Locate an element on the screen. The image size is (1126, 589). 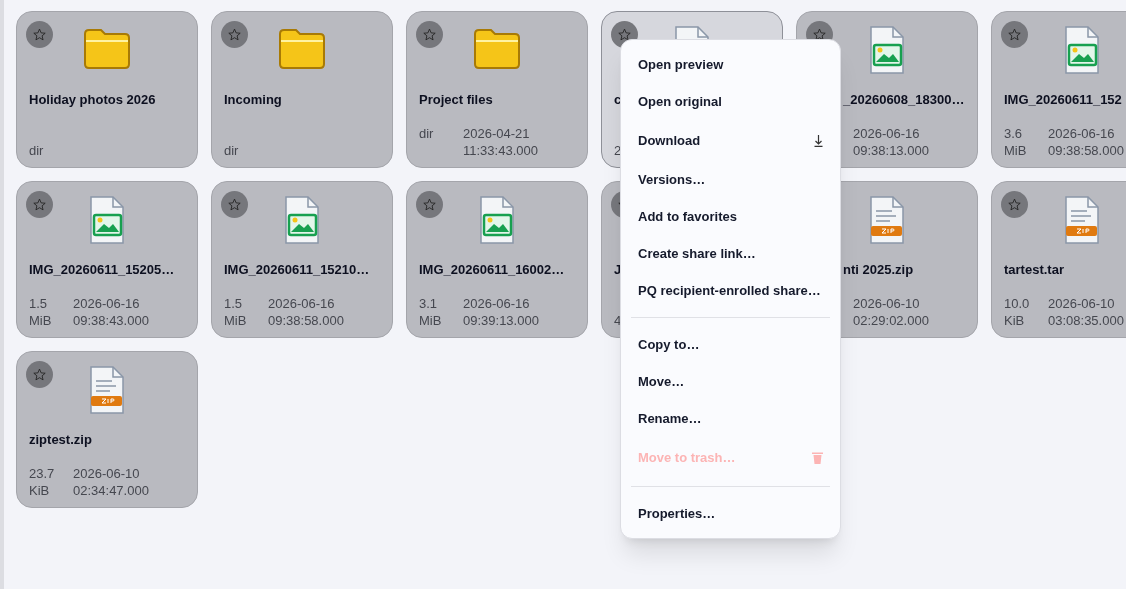
file-card: IMG_20260611_152 3.6 MiB 2026-06-16 09:38:58.000 is located at coordinates (1058, 89).